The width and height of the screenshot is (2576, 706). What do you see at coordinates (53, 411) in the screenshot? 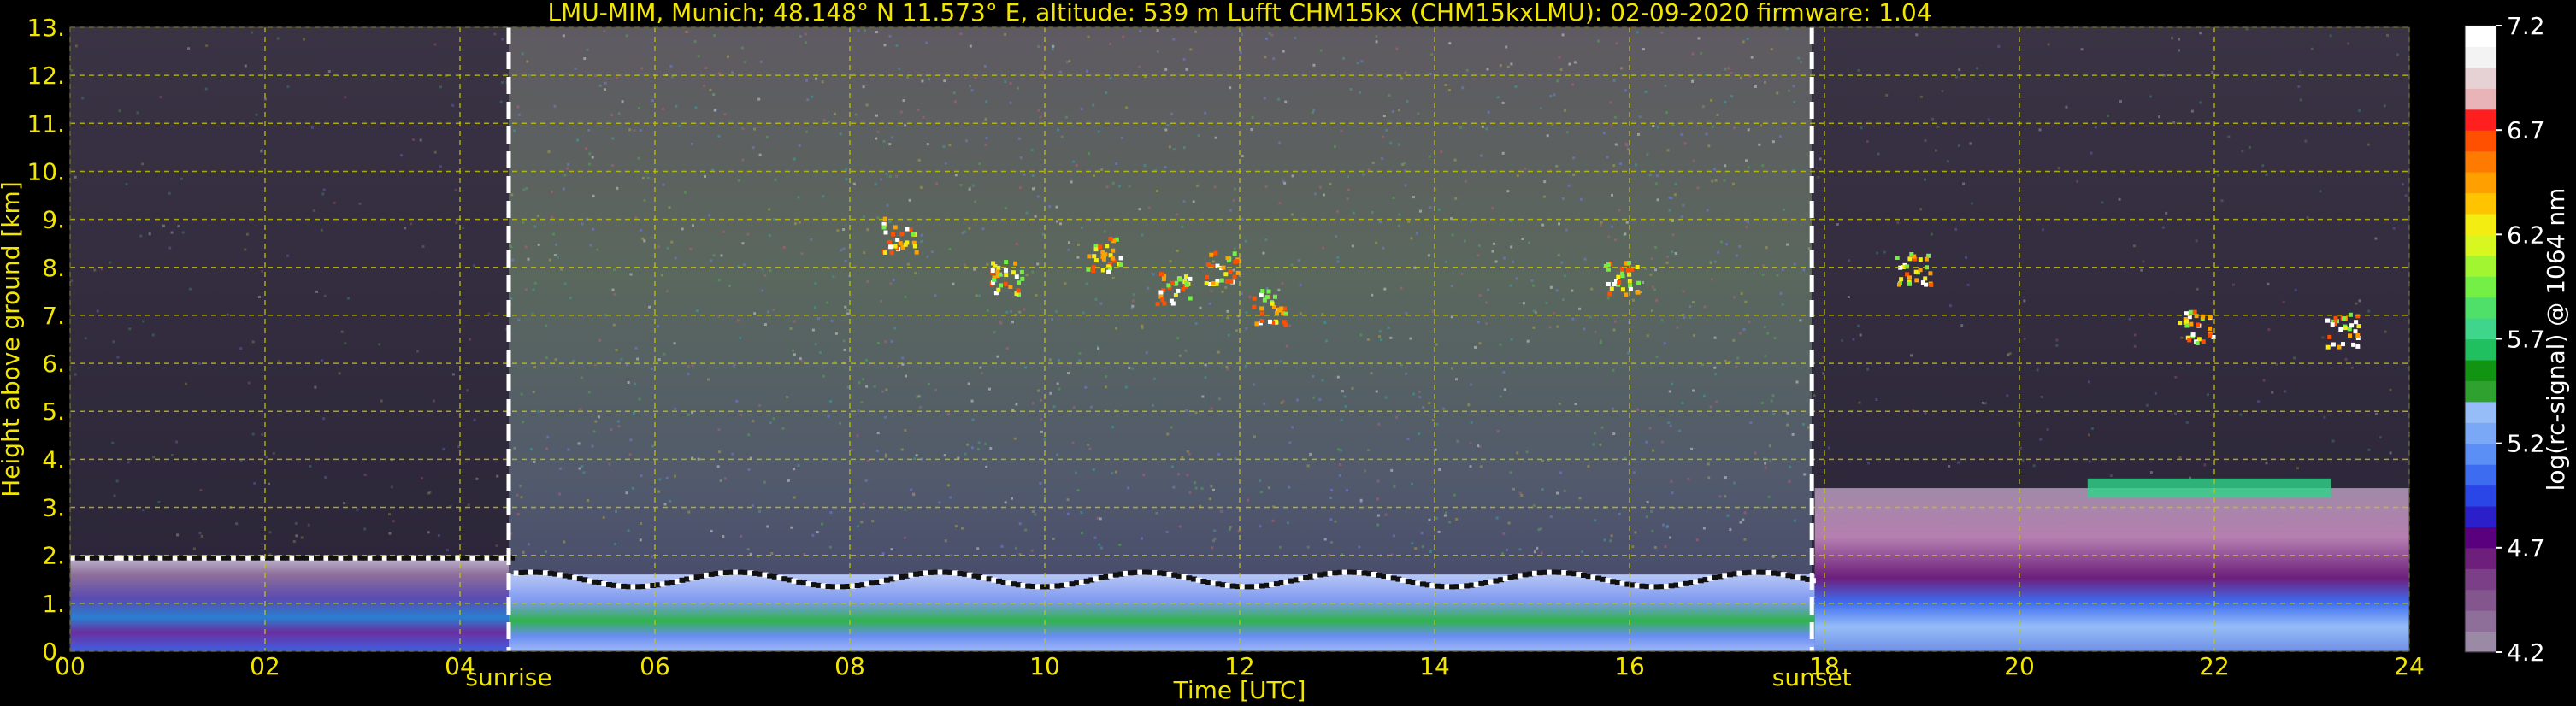
I see `y-tick-label: 5.` at bounding box center [53, 411].